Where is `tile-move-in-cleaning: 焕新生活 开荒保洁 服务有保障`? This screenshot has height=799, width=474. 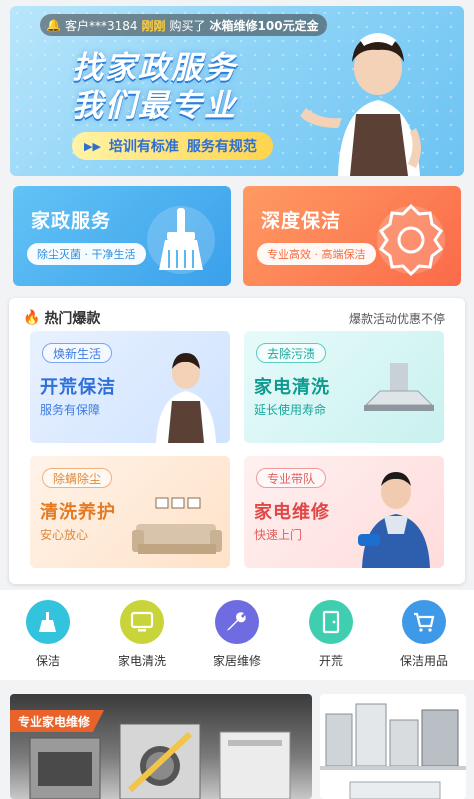
tile-move-in-cleaning: 焕新生活 开荒保洁 服务有保障 is located at coordinates (130, 387).